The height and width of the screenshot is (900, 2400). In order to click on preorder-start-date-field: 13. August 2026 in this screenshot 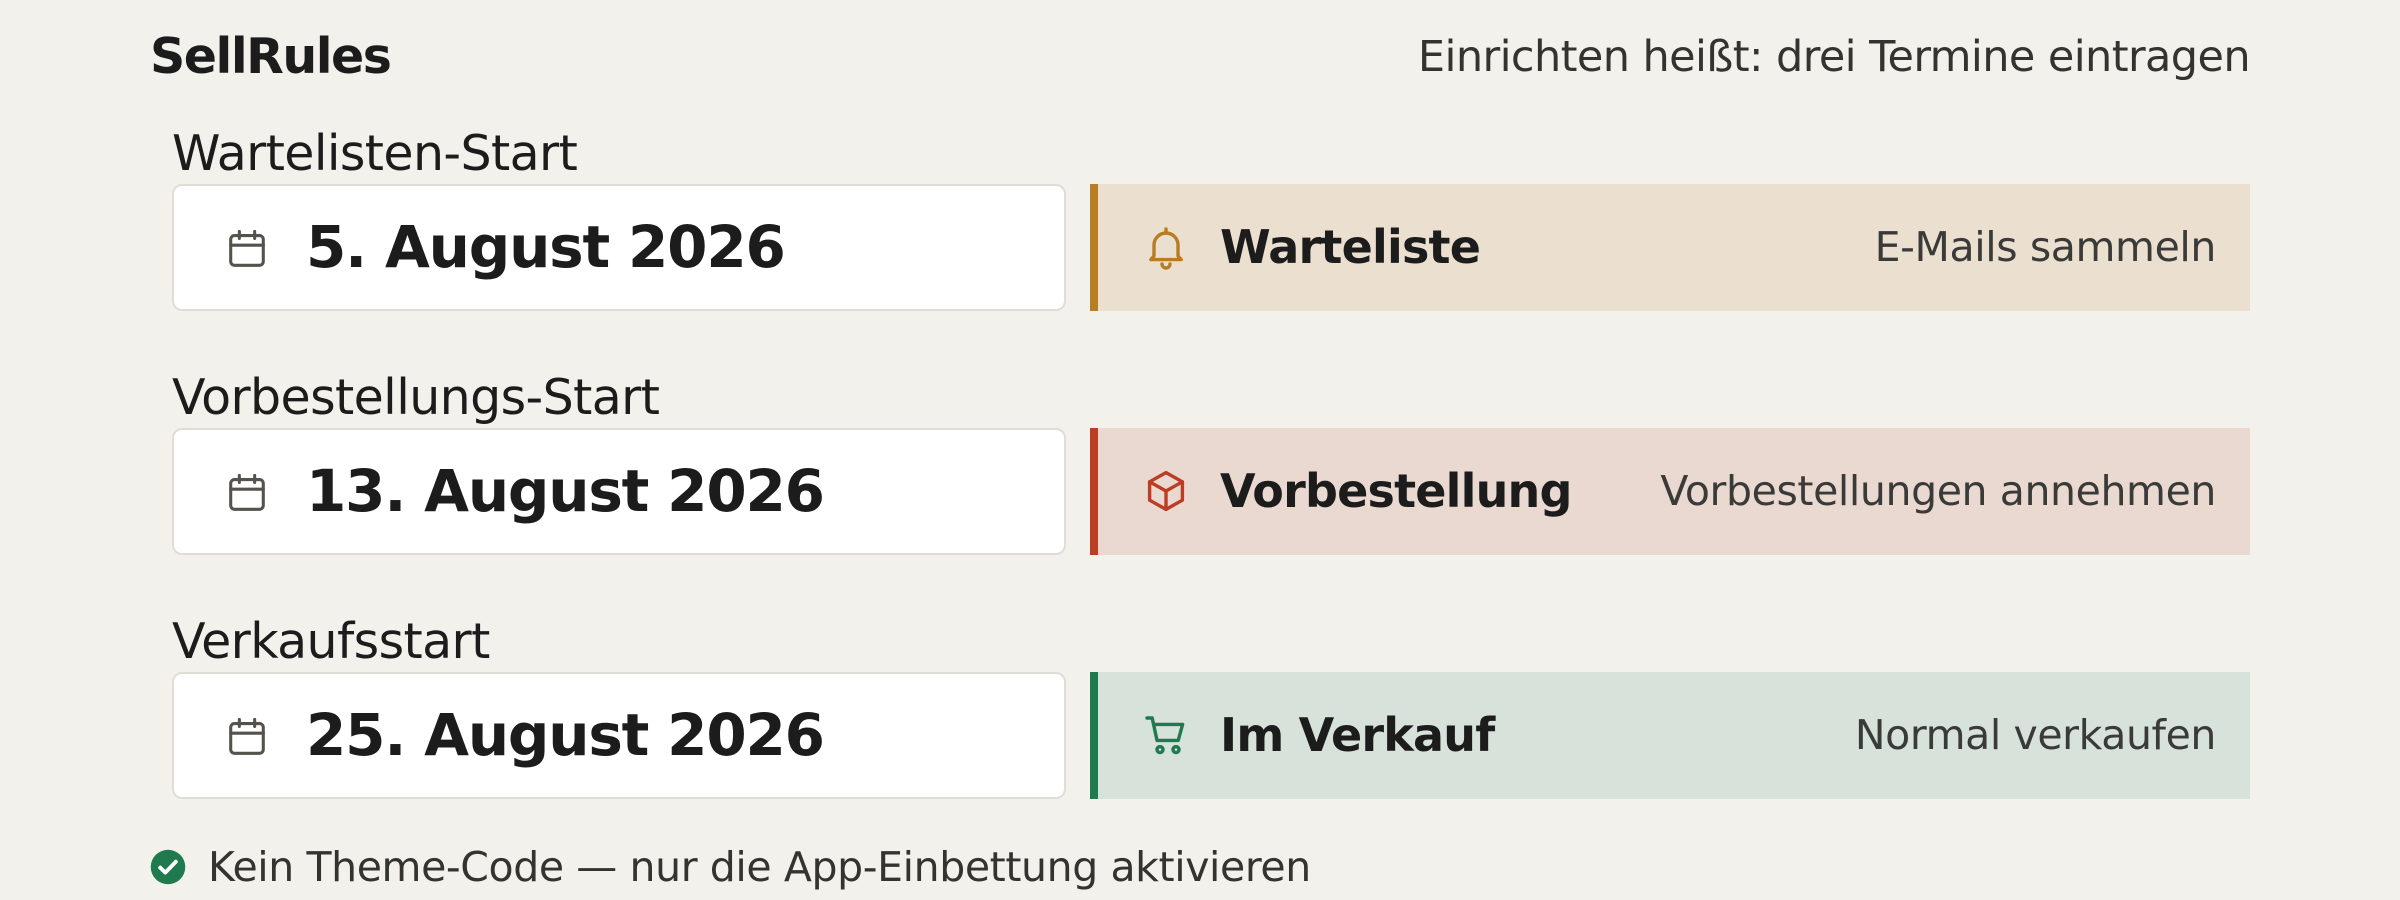, I will do `click(619, 491)`.